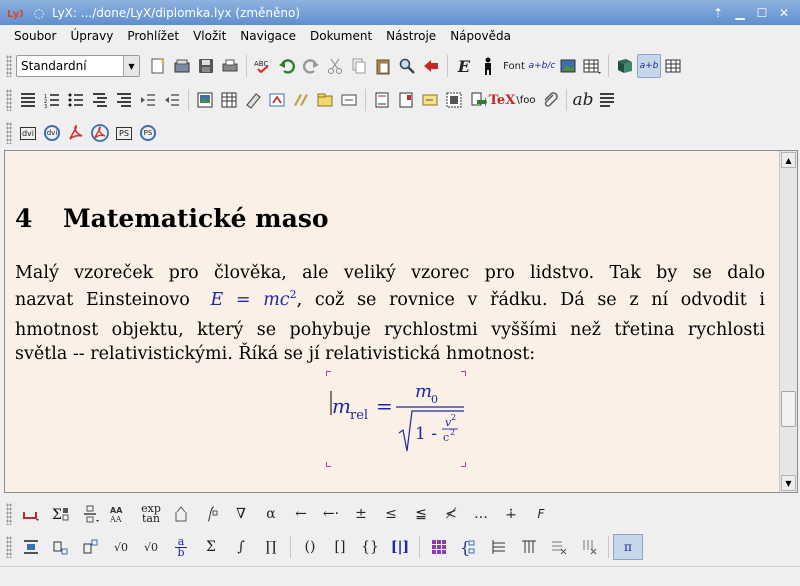  I want to click on copy-icon, so click(359, 66).